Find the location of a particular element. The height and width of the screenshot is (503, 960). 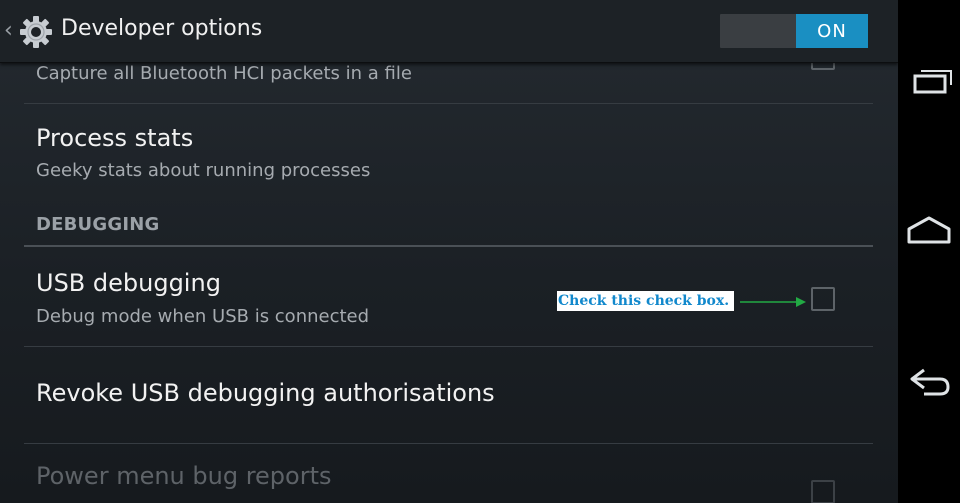

usb-debugging-checkbox is located at coordinates (823, 299).